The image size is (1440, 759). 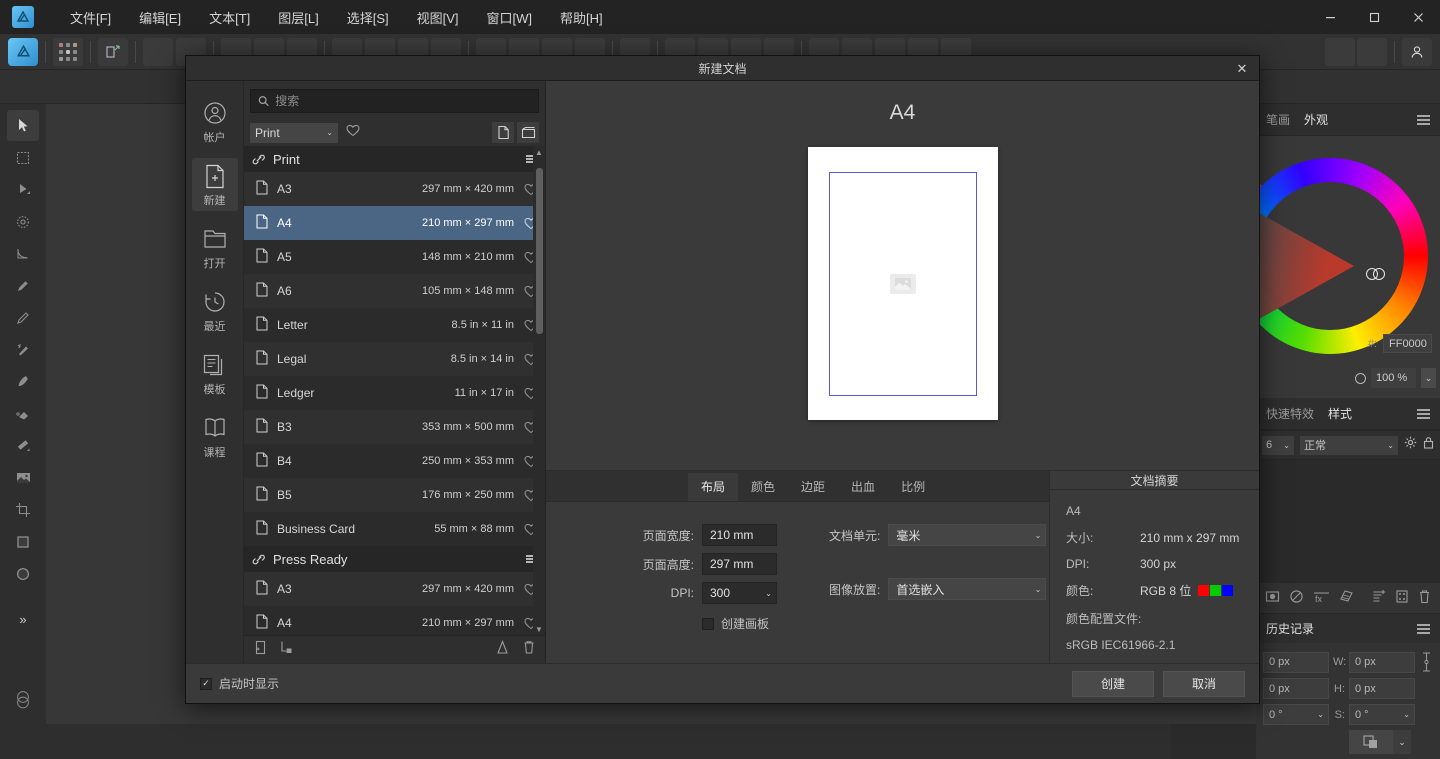 What do you see at coordinates (394, 393) in the screenshot?
I see `preset-row-ledger: Ledger 11 in × 17 in` at bounding box center [394, 393].